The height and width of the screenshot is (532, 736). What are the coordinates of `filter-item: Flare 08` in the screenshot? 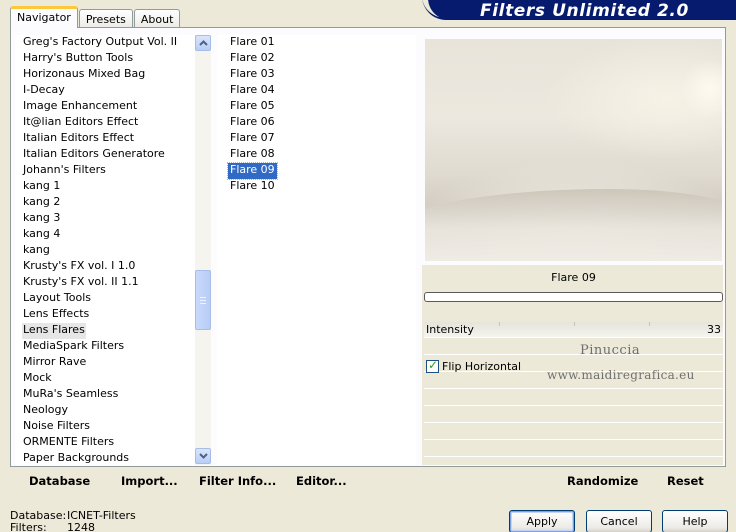 It's located at (252, 155).